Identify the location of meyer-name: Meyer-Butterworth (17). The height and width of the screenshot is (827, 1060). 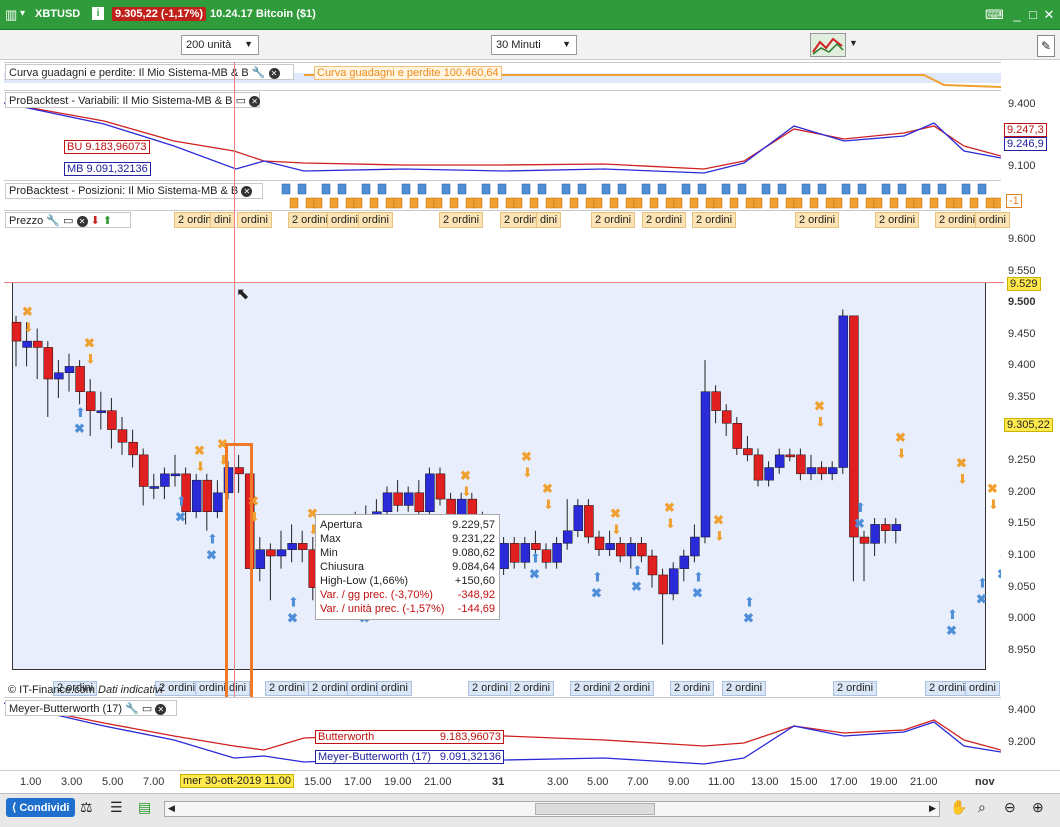
(375, 757).